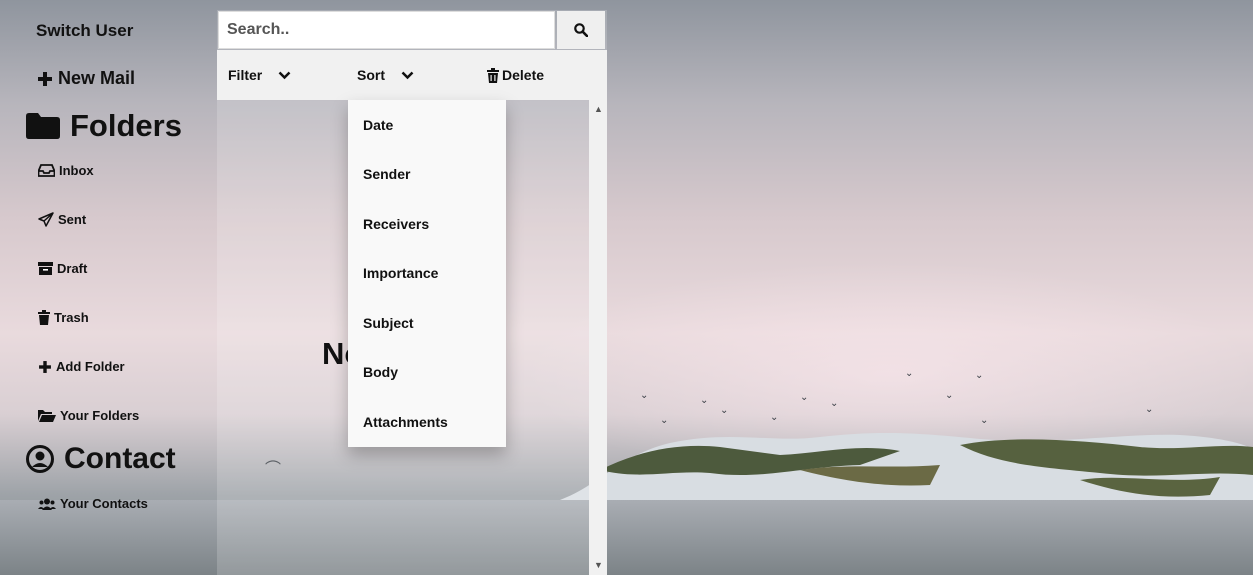 The image size is (1253, 575). I want to click on folders-heading: Folders, so click(104, 126).